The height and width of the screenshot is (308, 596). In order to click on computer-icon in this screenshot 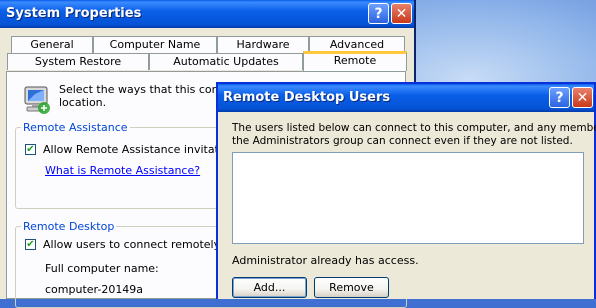, I will do `click(37, 100)`.